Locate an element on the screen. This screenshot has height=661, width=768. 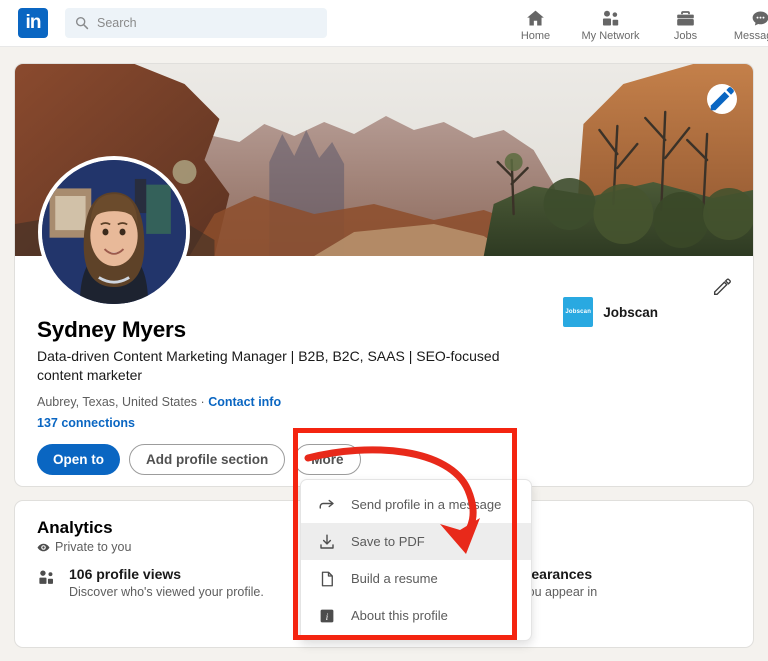
document-icon is located at coordinates (326, 579).